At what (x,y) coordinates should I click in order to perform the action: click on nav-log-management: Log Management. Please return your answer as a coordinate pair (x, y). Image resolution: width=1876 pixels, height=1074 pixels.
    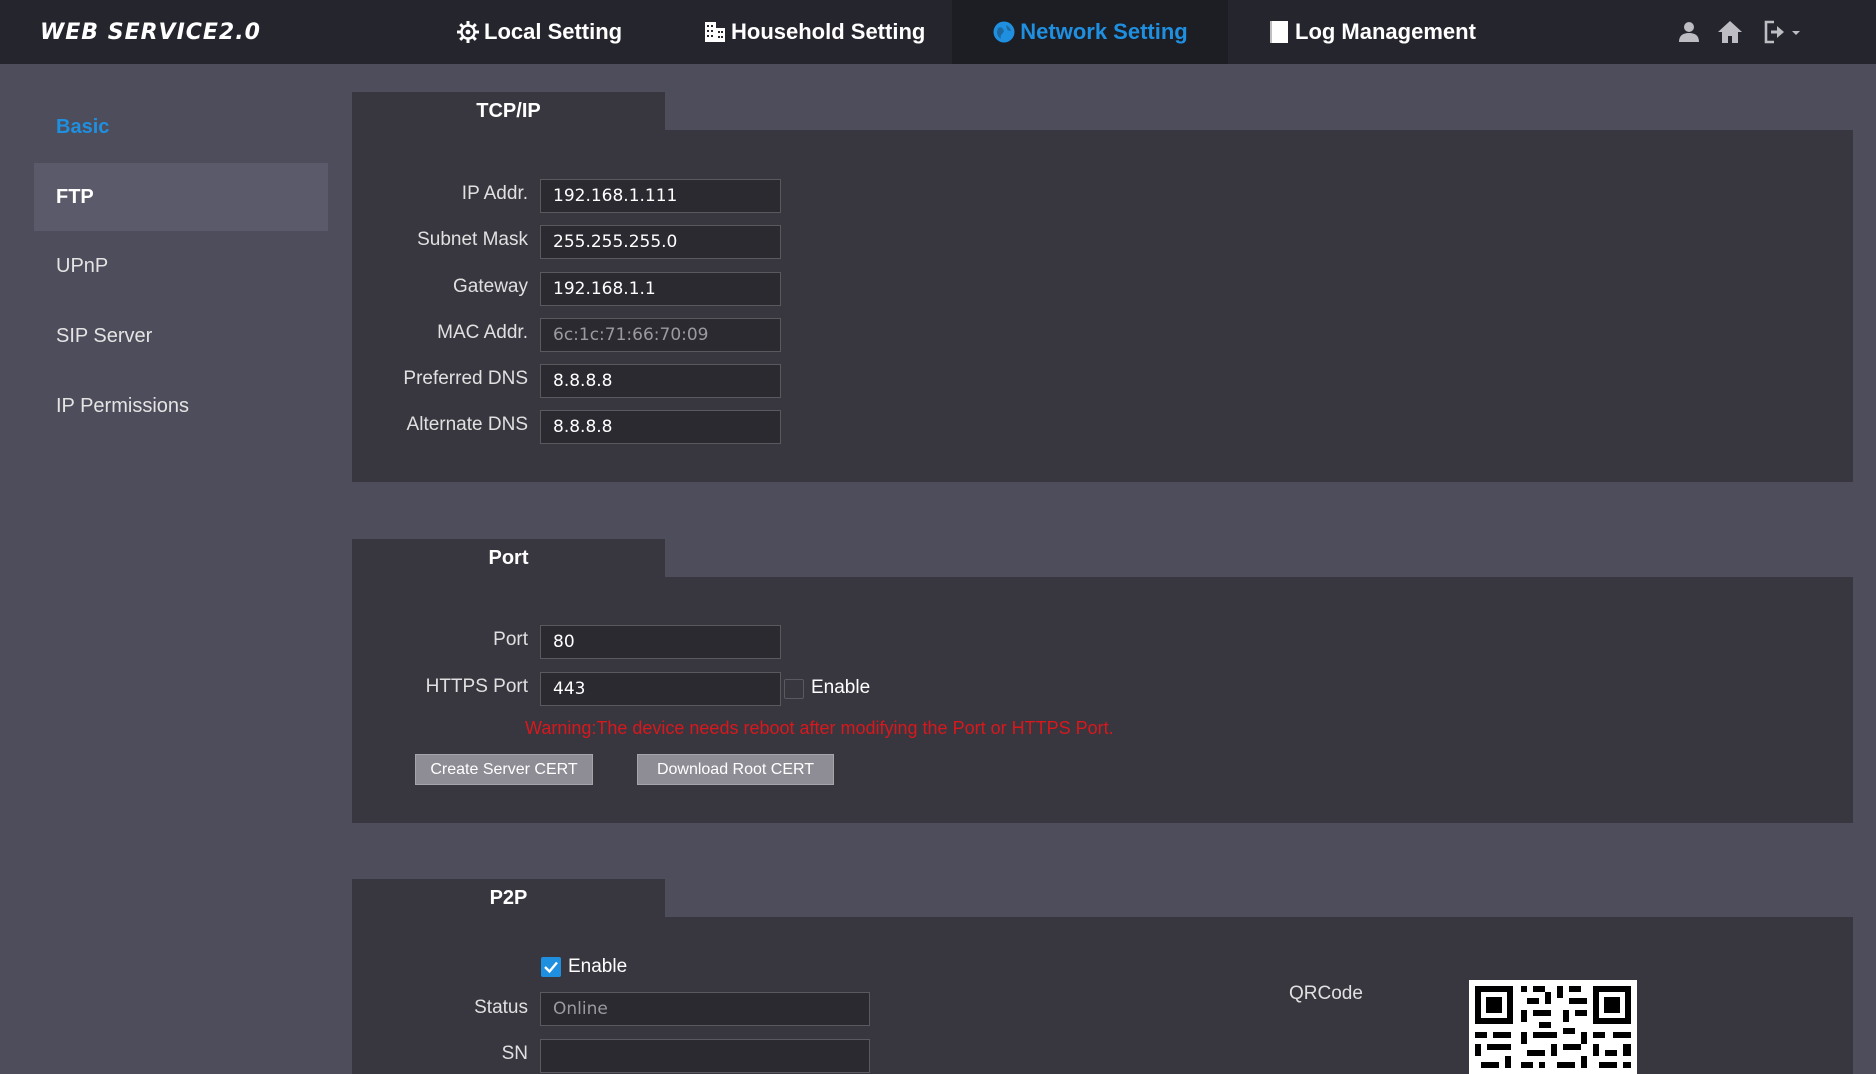
    Looking at the image, I should click on (1371, 32).